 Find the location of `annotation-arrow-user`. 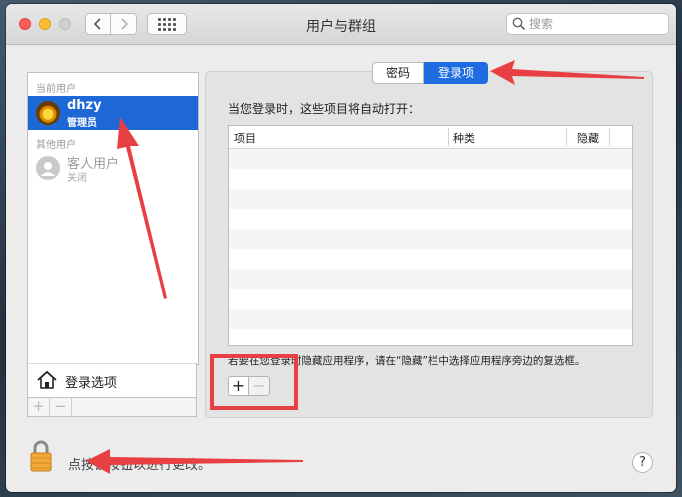

annotation-arrow-user is located at coordinates (142, 208).